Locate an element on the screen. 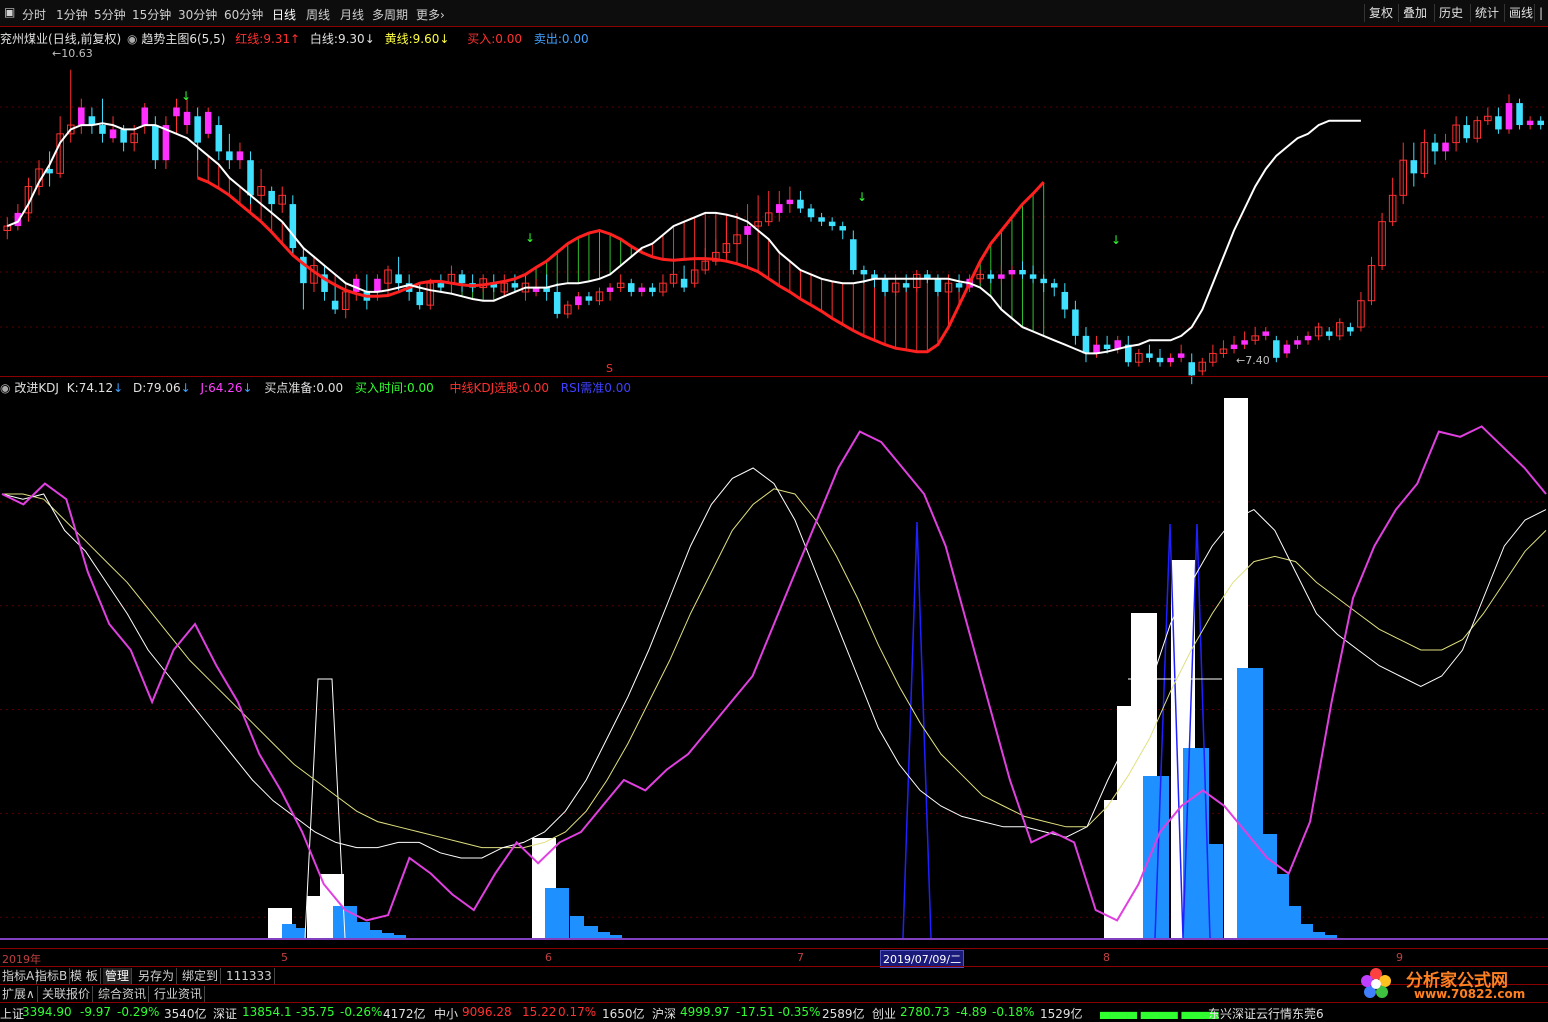 This screenshot has height=1022, width=1548. period-multi: 多周期 is located at coordinates (390, 14).